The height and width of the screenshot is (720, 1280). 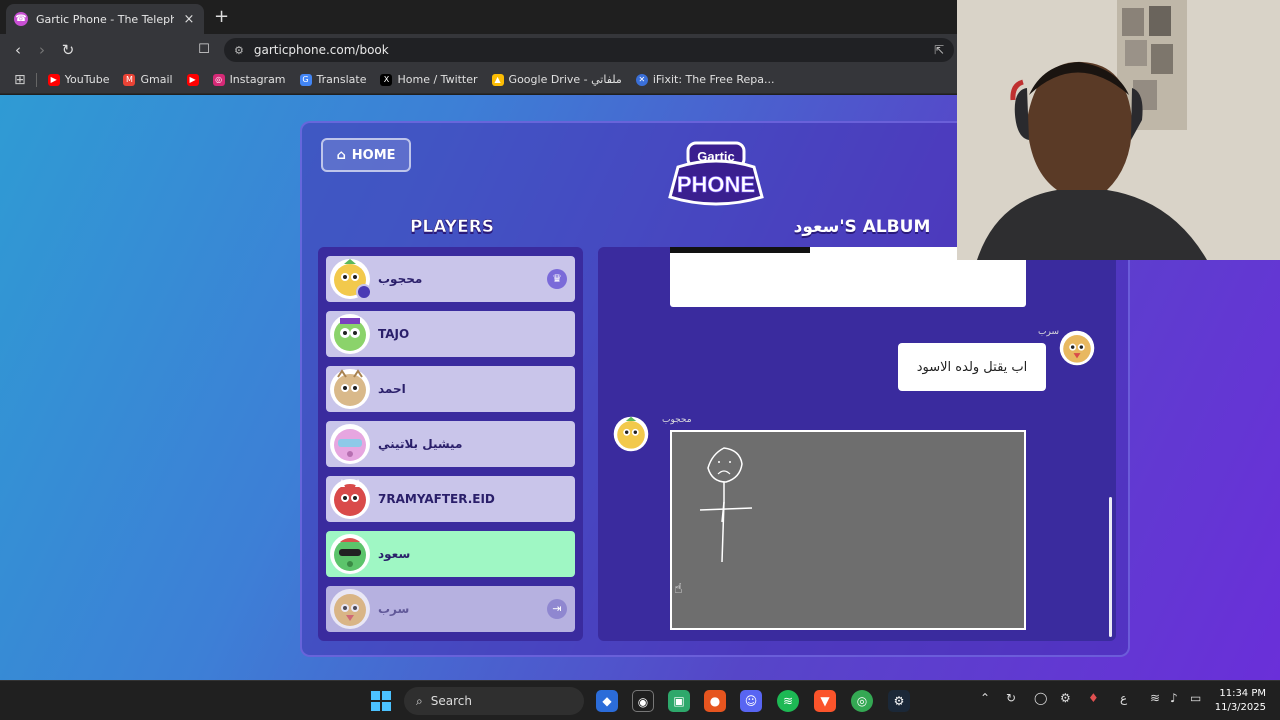 What do you see at coordinates (419, 700) in the screenshot?
I see `search-icon: ⌕` at bounding box center [419, 700].